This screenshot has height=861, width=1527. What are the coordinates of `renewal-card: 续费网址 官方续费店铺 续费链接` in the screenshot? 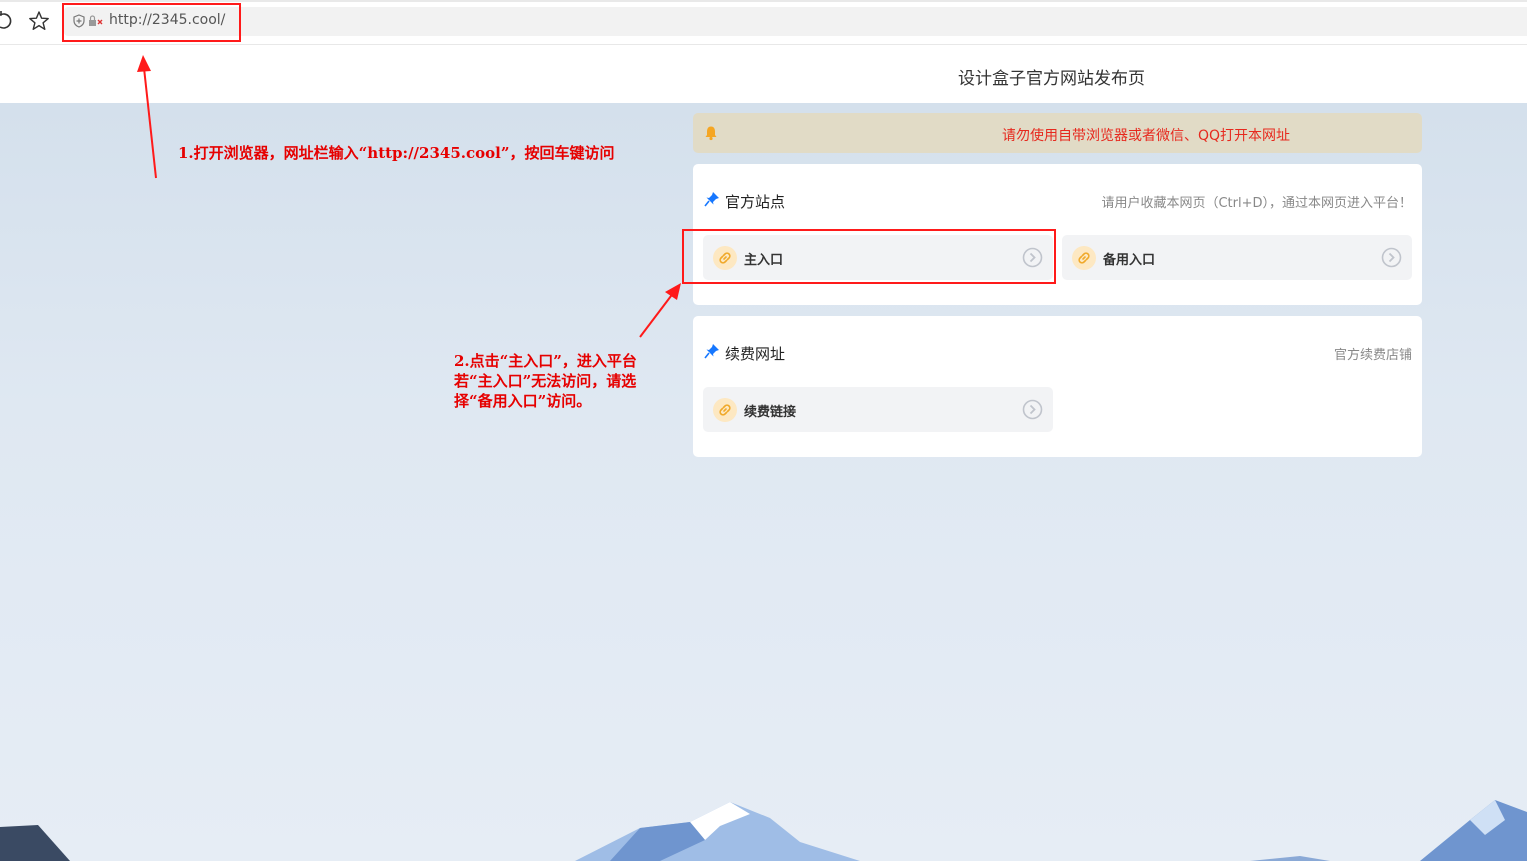 It's located at (1057, 386).